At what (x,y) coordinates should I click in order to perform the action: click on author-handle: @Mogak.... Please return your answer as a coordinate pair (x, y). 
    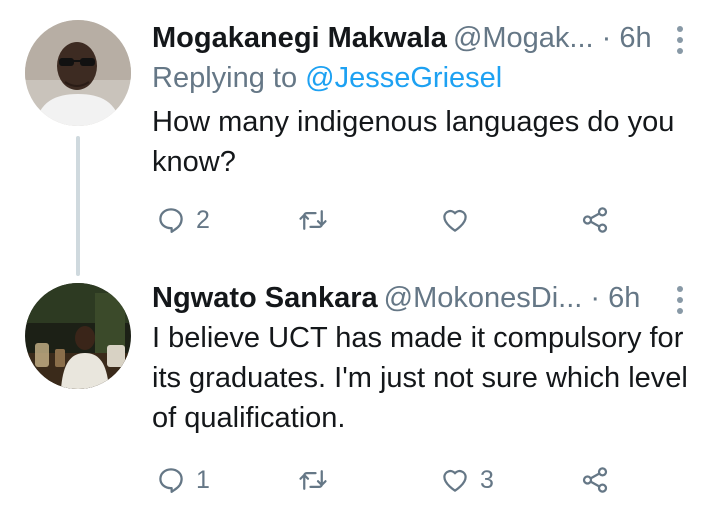
    Looking at the image, I should click on (523, 38).